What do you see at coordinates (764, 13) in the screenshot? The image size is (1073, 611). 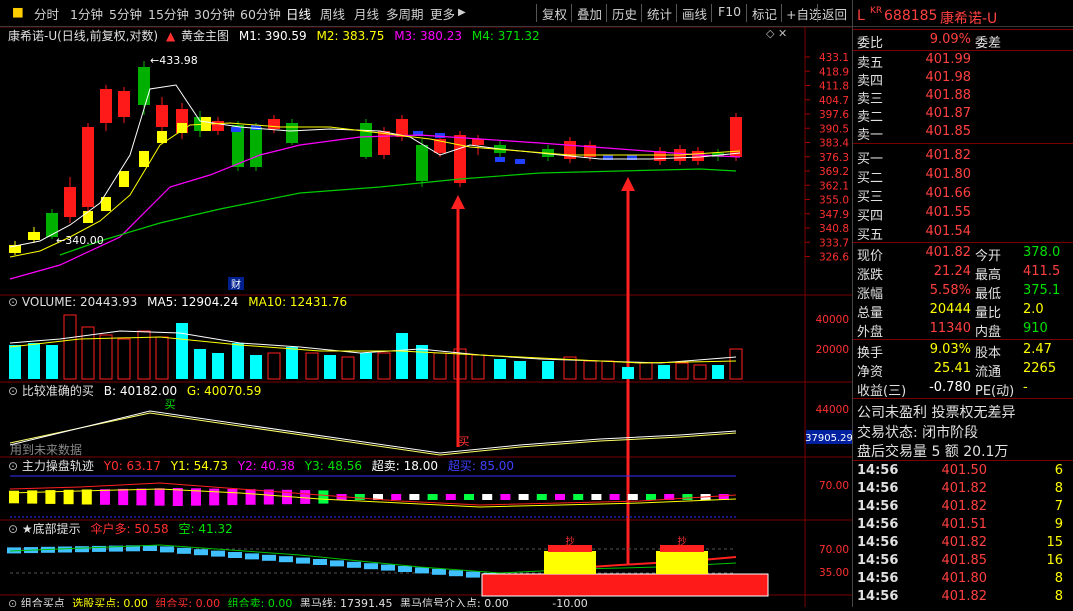 I see `btn-mark: 标记` at bounding box center [764, 13].